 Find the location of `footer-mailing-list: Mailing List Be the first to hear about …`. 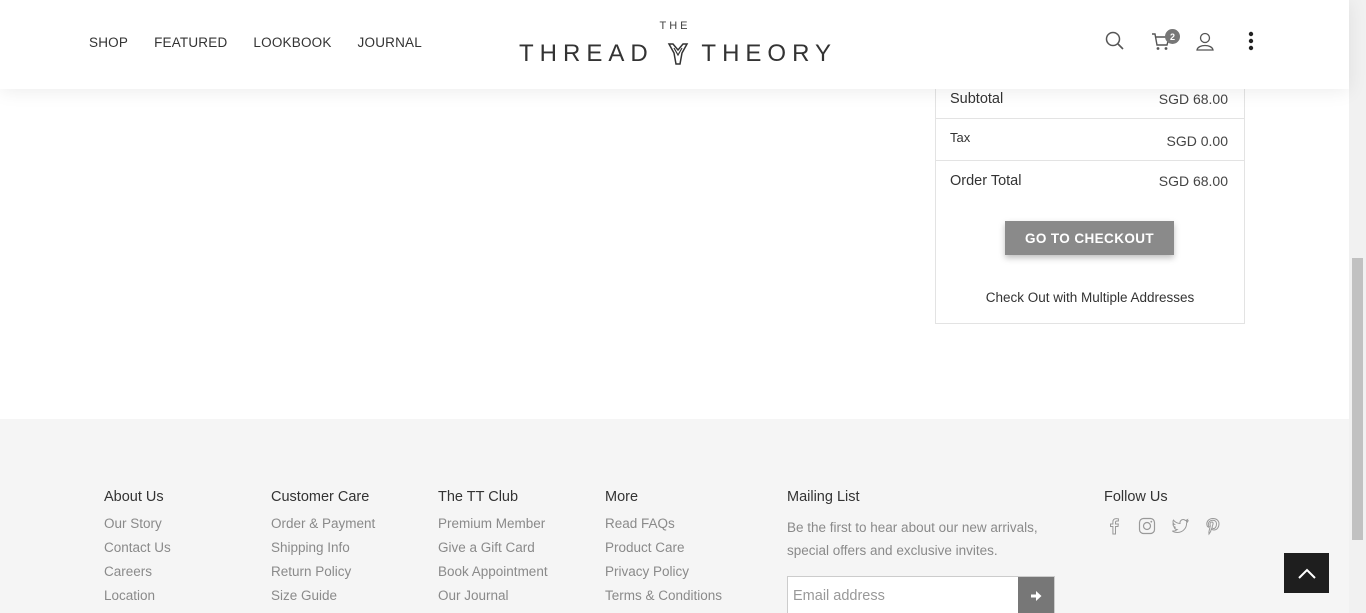

footer-mailing-list: Mailing List Be the first to hear about … is located at coordinates (927, 551).